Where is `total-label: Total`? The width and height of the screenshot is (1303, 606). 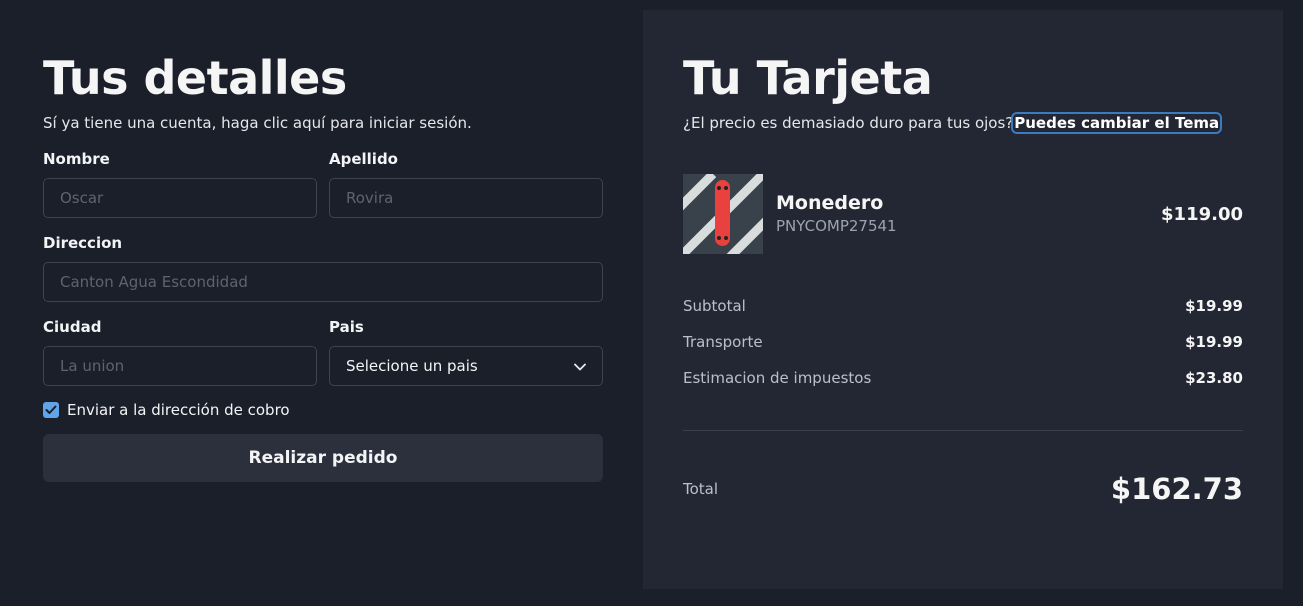 total-label: Total is located at coordinates (701, 489).